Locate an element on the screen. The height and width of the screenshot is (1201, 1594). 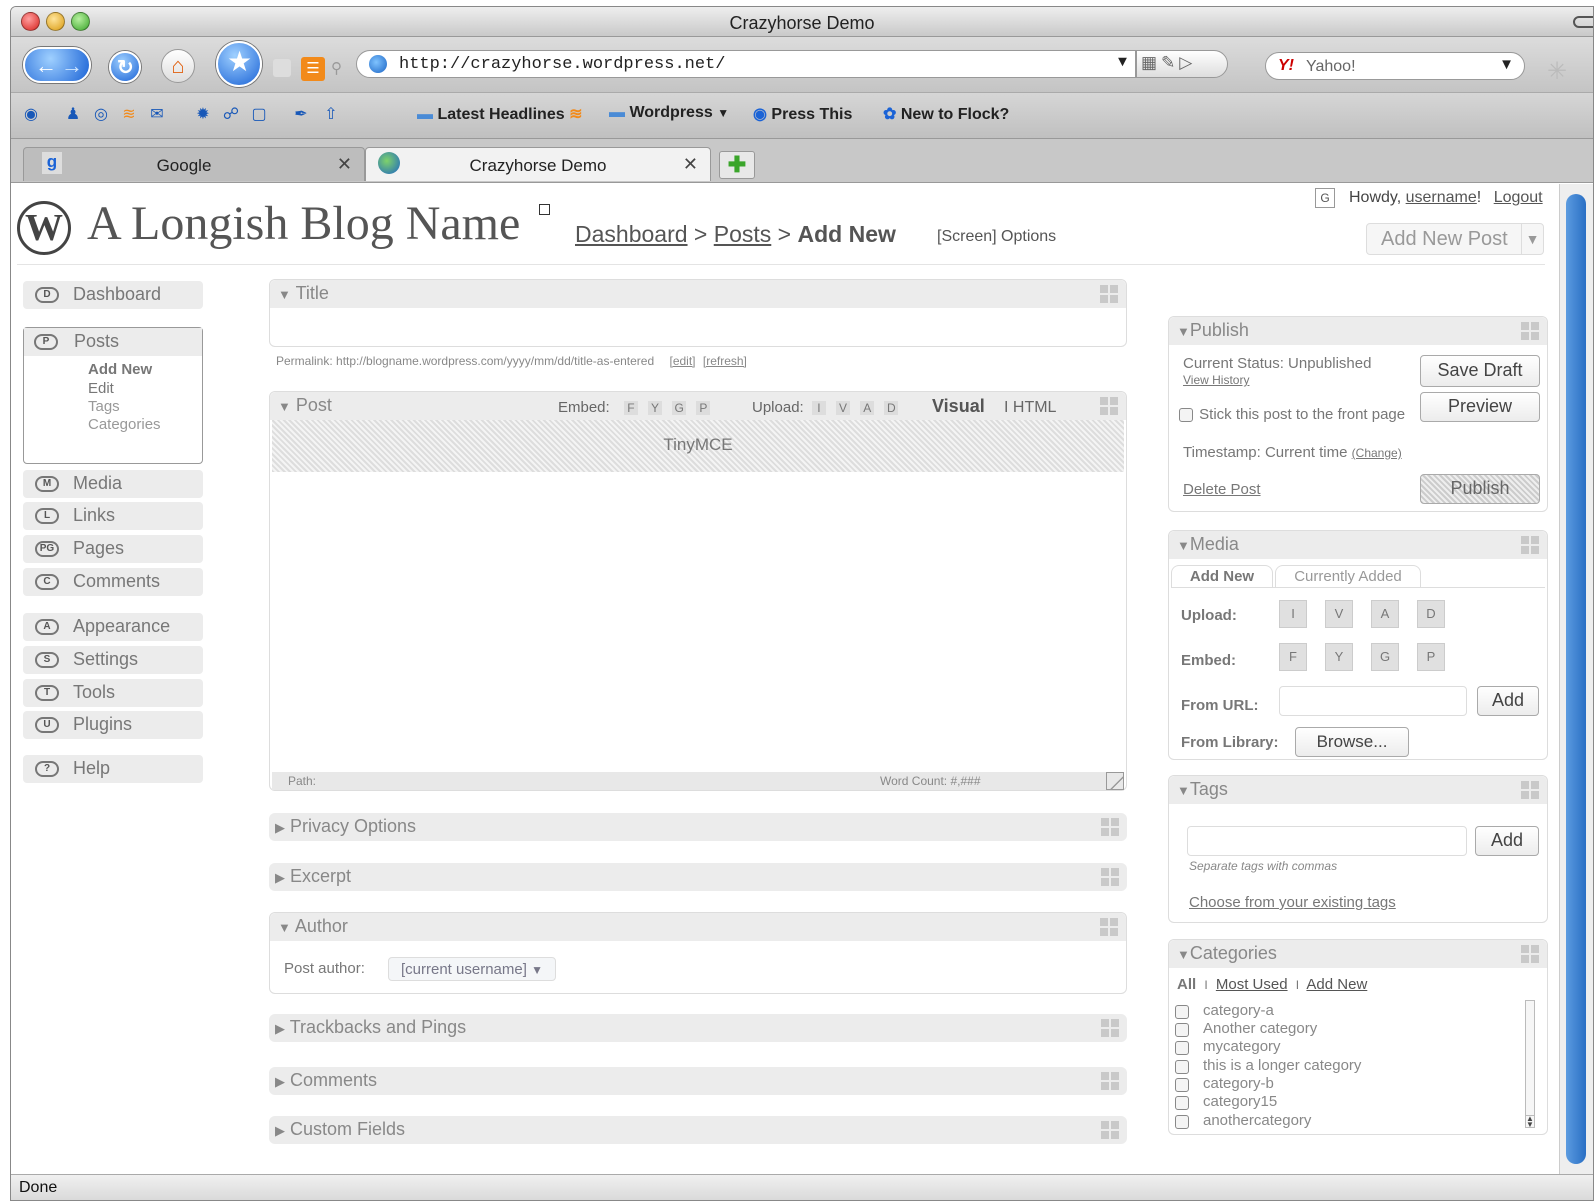
embed-facebook-button: F is located at coordinates (630, 408).